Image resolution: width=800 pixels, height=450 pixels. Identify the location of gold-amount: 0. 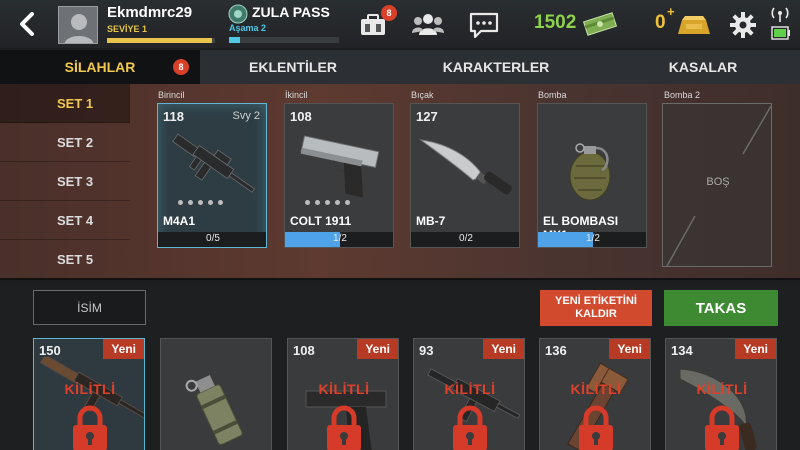
(660, 22).